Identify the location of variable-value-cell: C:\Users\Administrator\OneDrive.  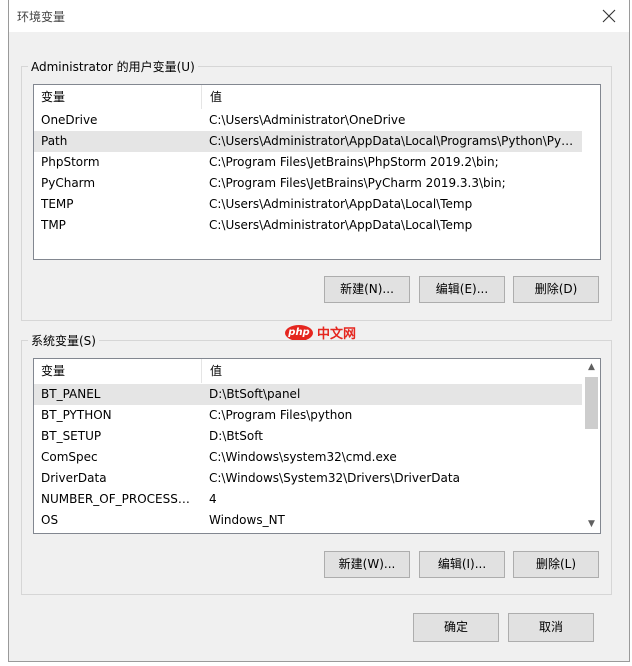
(307, 120).